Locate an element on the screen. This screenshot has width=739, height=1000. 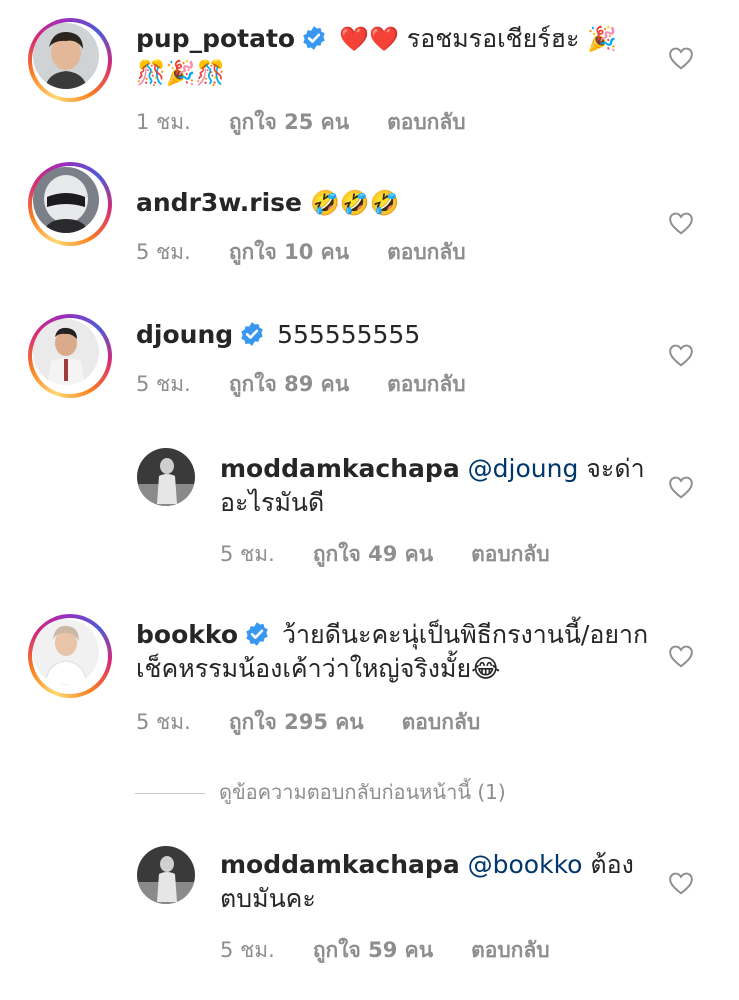
comment-text: 🤣🤣🤣 is located at coordinates (354, 203).